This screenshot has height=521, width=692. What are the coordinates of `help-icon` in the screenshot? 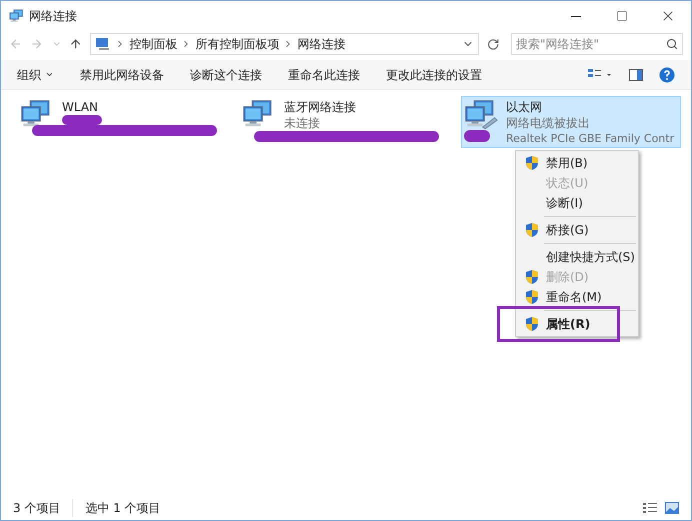 It's located at (667, 74).